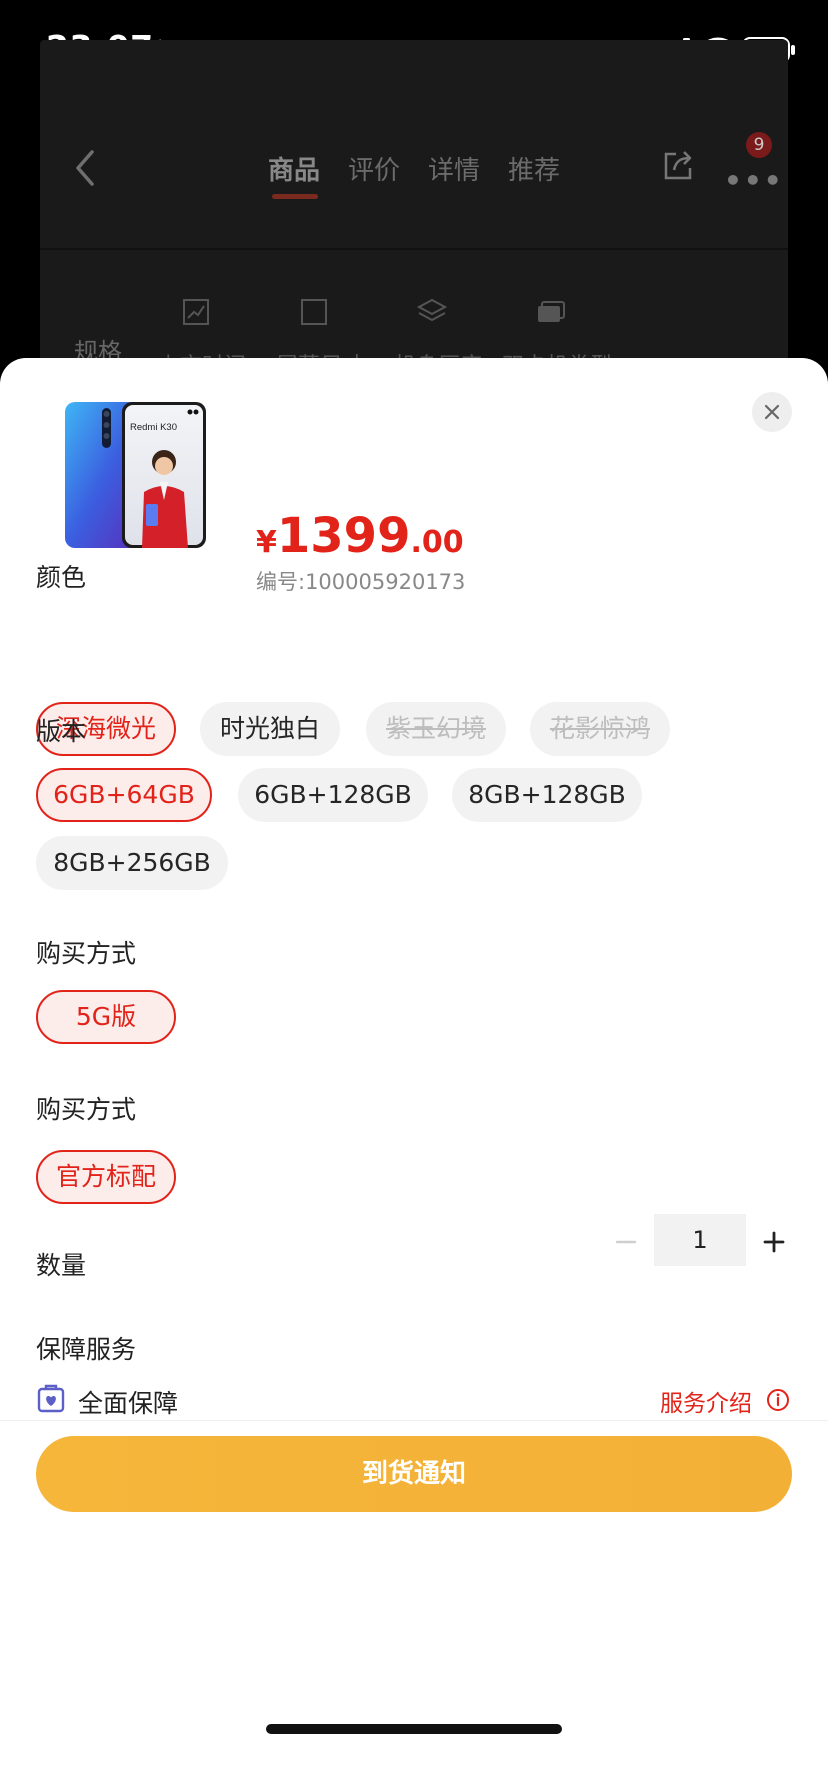  What do you see at coordinates (374, 168) in the screenshot?
I see `tab-reviews: 评价` at bounding box center [374, 168].